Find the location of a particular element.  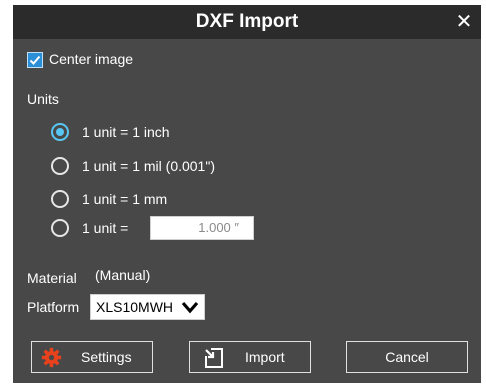

platform-select: XLS10MWH is located at coordinates (147, 307).